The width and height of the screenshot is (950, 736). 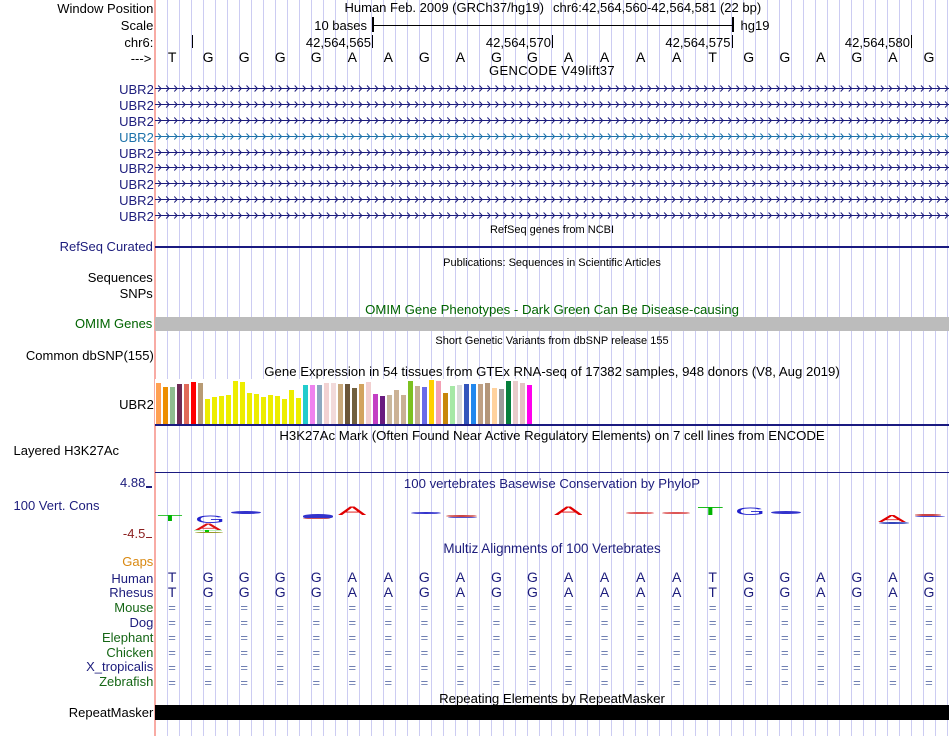 I want to click on svg-text: G, so click(x=750, y=511).